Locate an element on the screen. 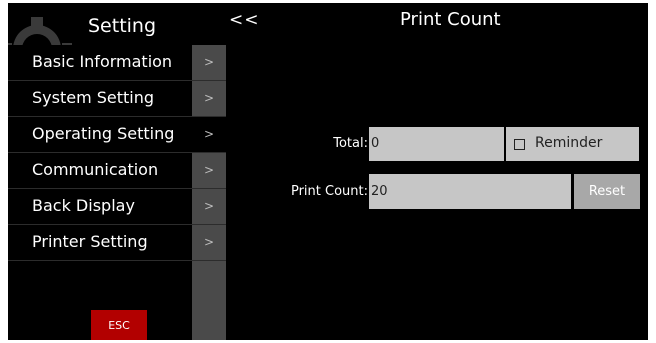 The image size is (656, 343). reset-button: Reset is located at coordinates (607, 191).